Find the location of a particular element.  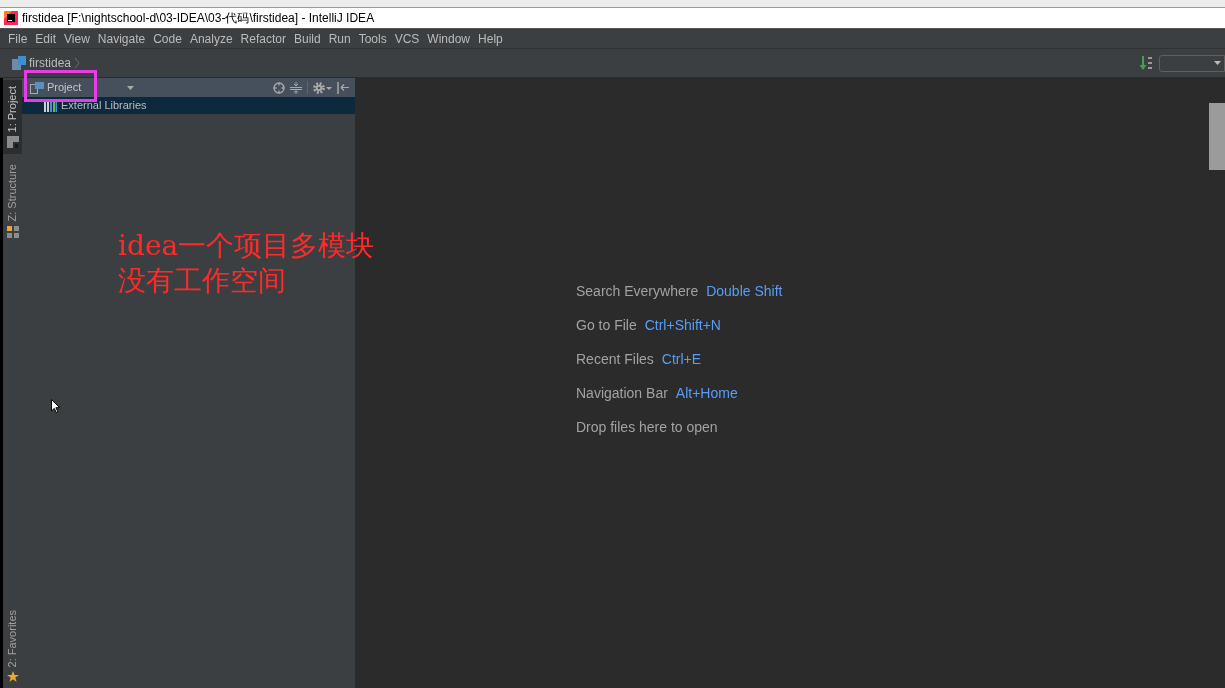

menu-item: Build is located at coordinates (307, 38).